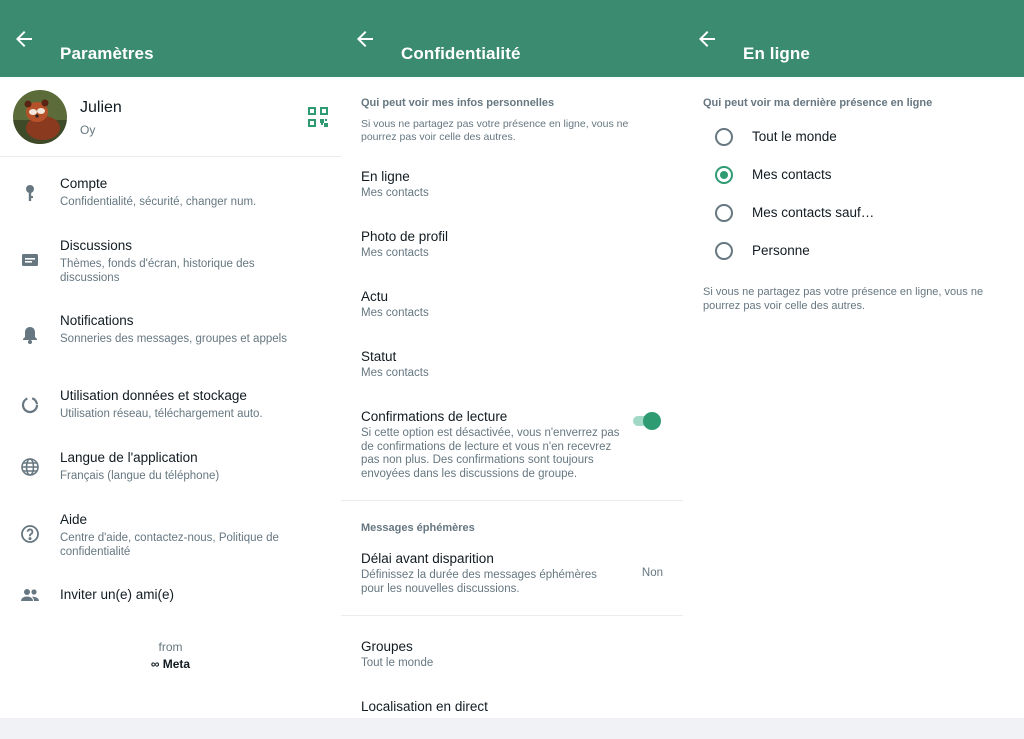 This screenshot has height=739, width=1024. I want to click on read-receipts-toggle, so click(646, 421).